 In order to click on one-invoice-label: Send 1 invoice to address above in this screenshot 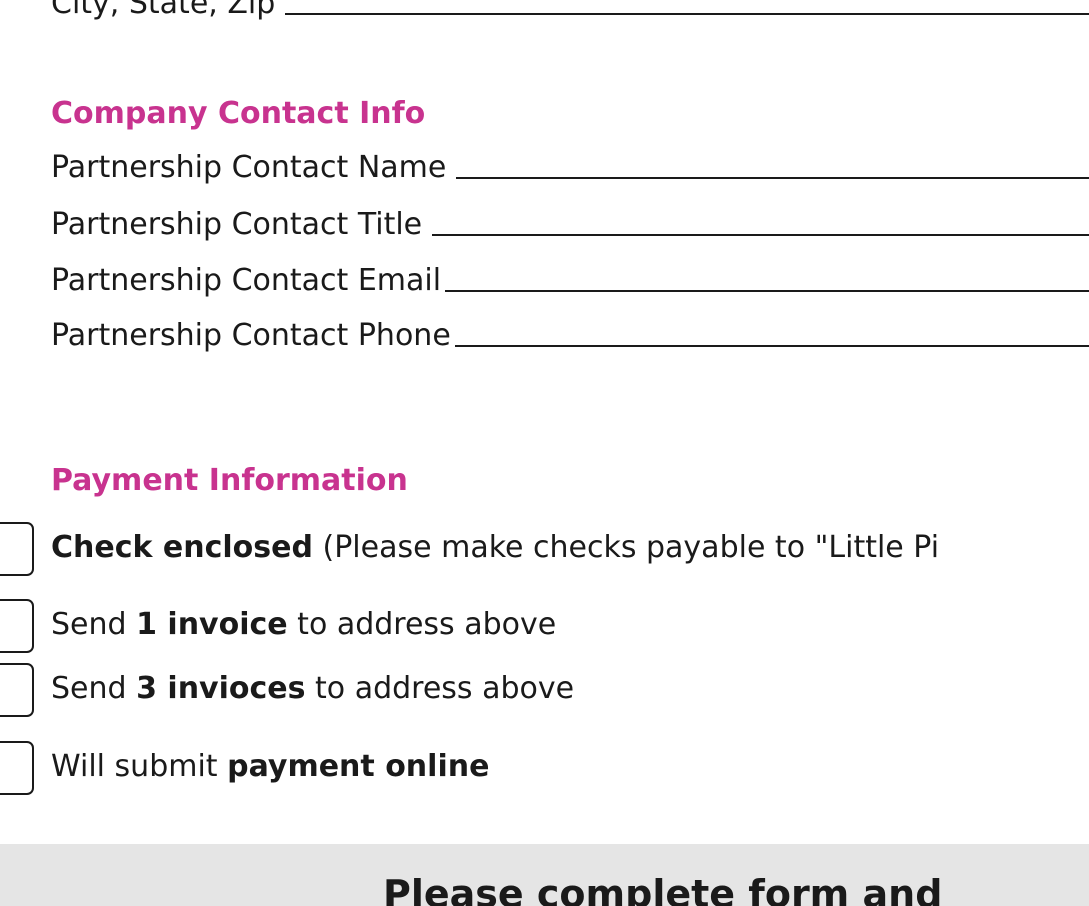, I will do `click(303, 624)`.